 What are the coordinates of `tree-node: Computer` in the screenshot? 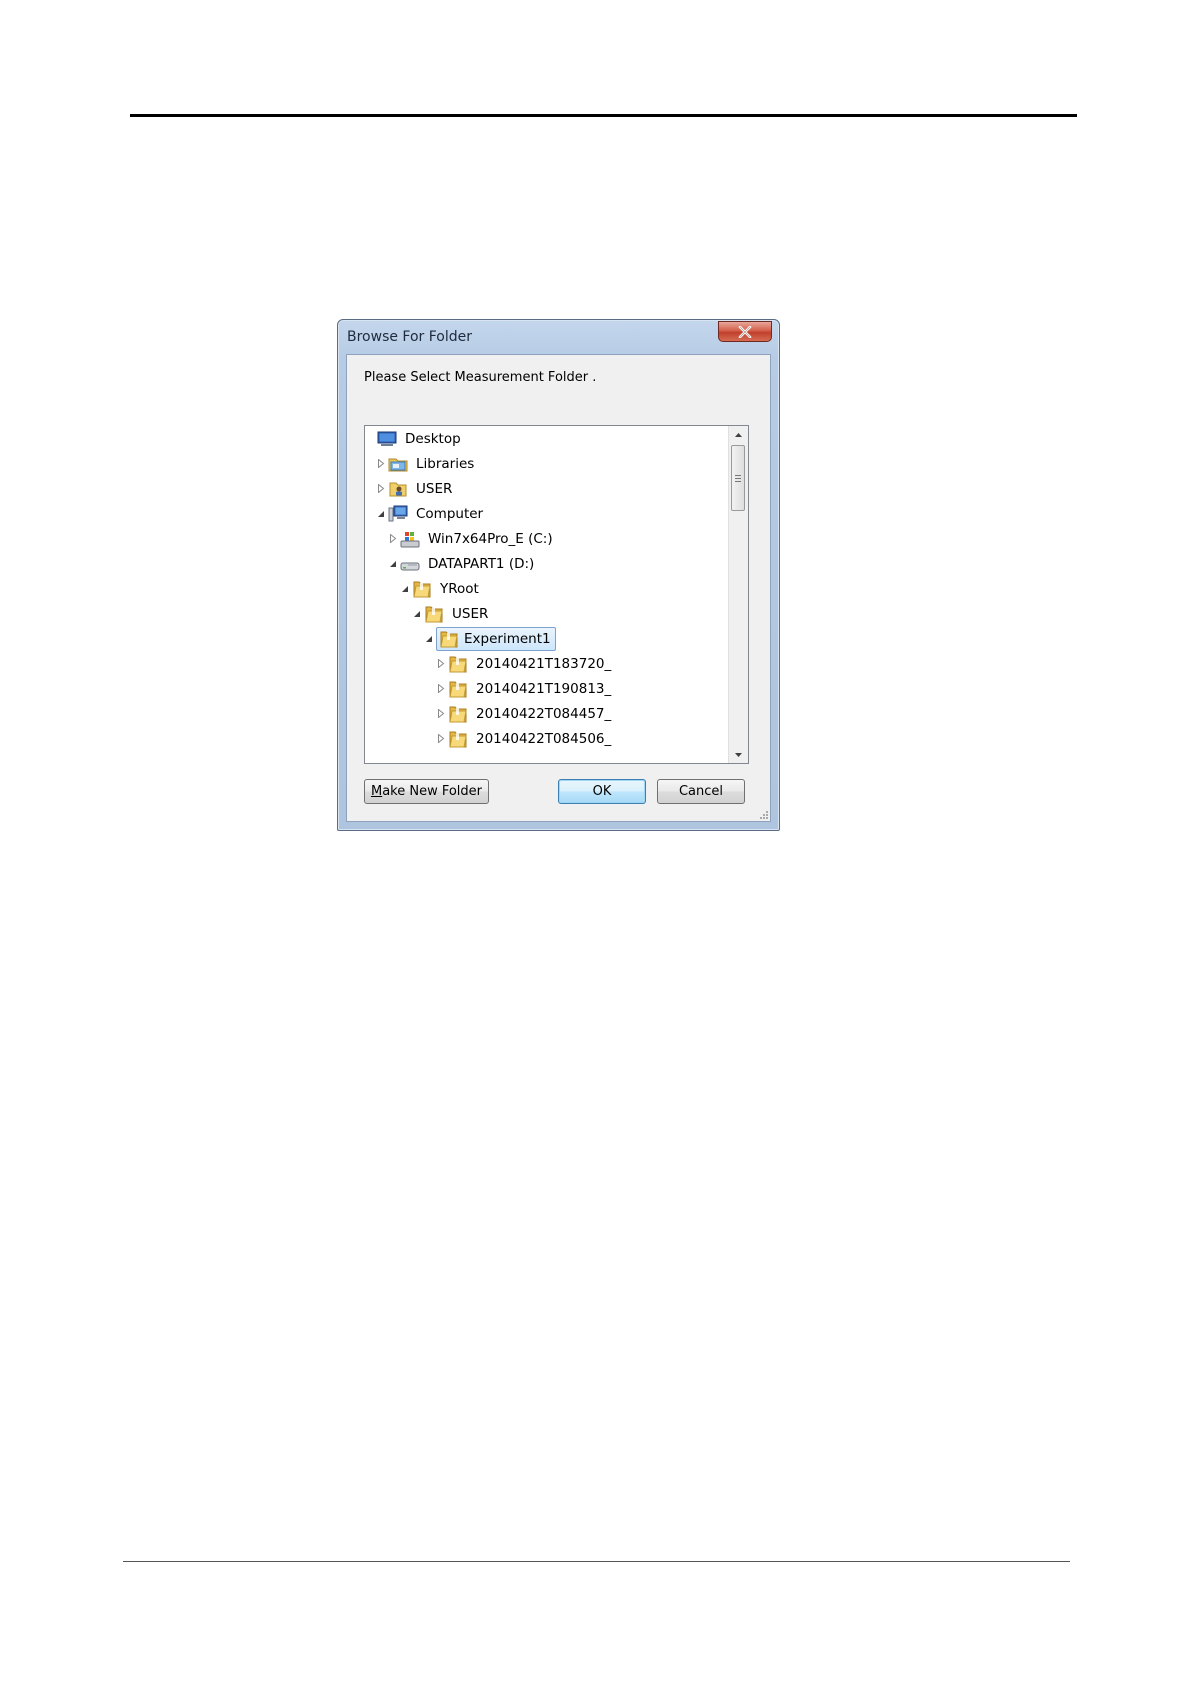 It's located at (430, 513).